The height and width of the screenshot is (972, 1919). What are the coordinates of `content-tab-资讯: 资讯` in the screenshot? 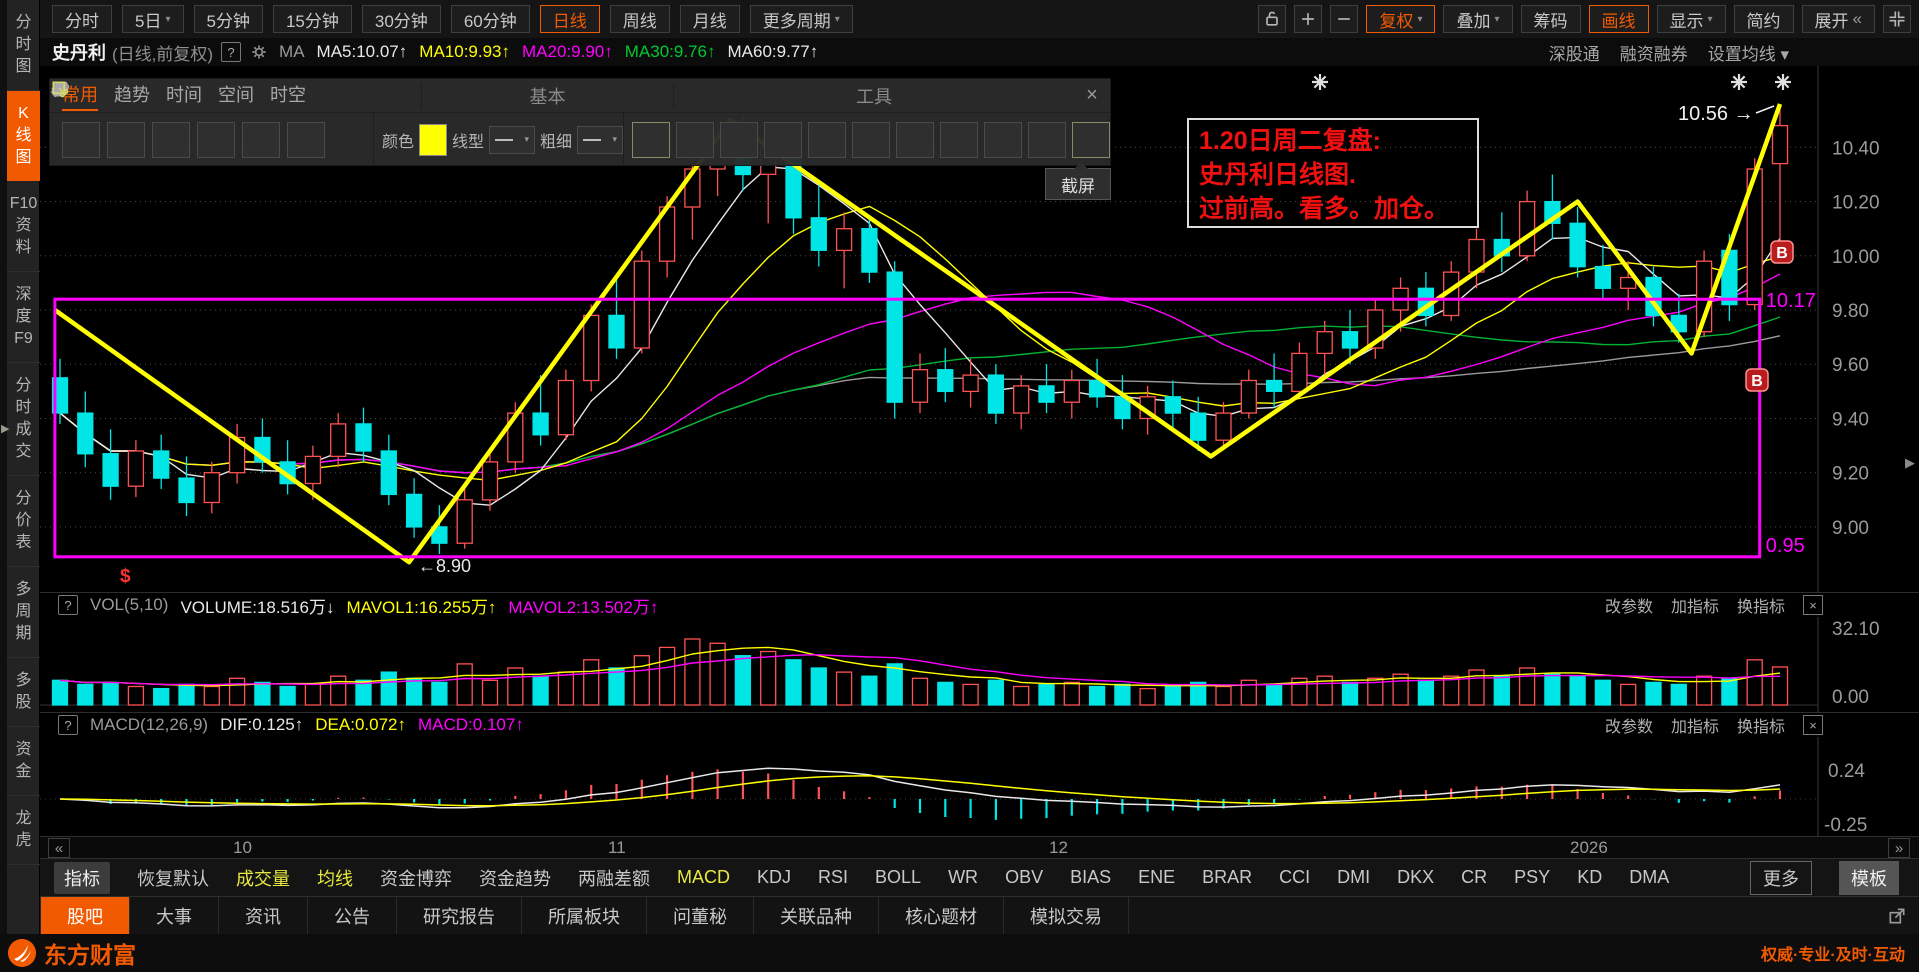 It's located at (263, 916).